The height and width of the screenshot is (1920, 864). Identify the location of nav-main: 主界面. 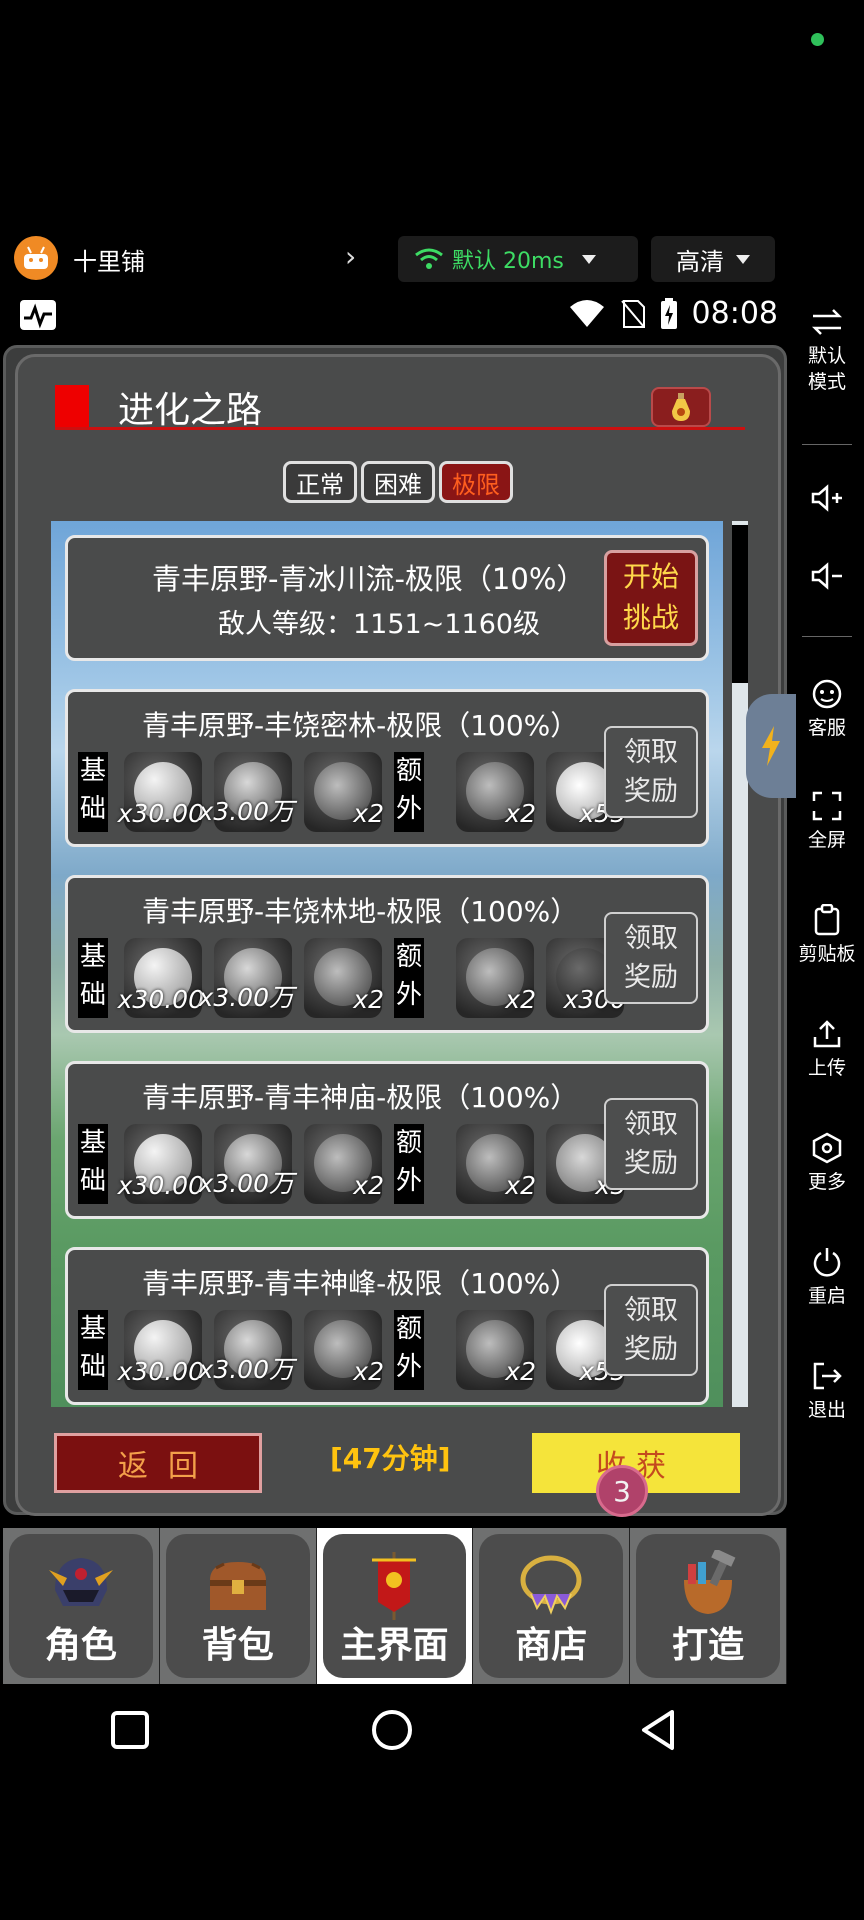
(394, 1606).